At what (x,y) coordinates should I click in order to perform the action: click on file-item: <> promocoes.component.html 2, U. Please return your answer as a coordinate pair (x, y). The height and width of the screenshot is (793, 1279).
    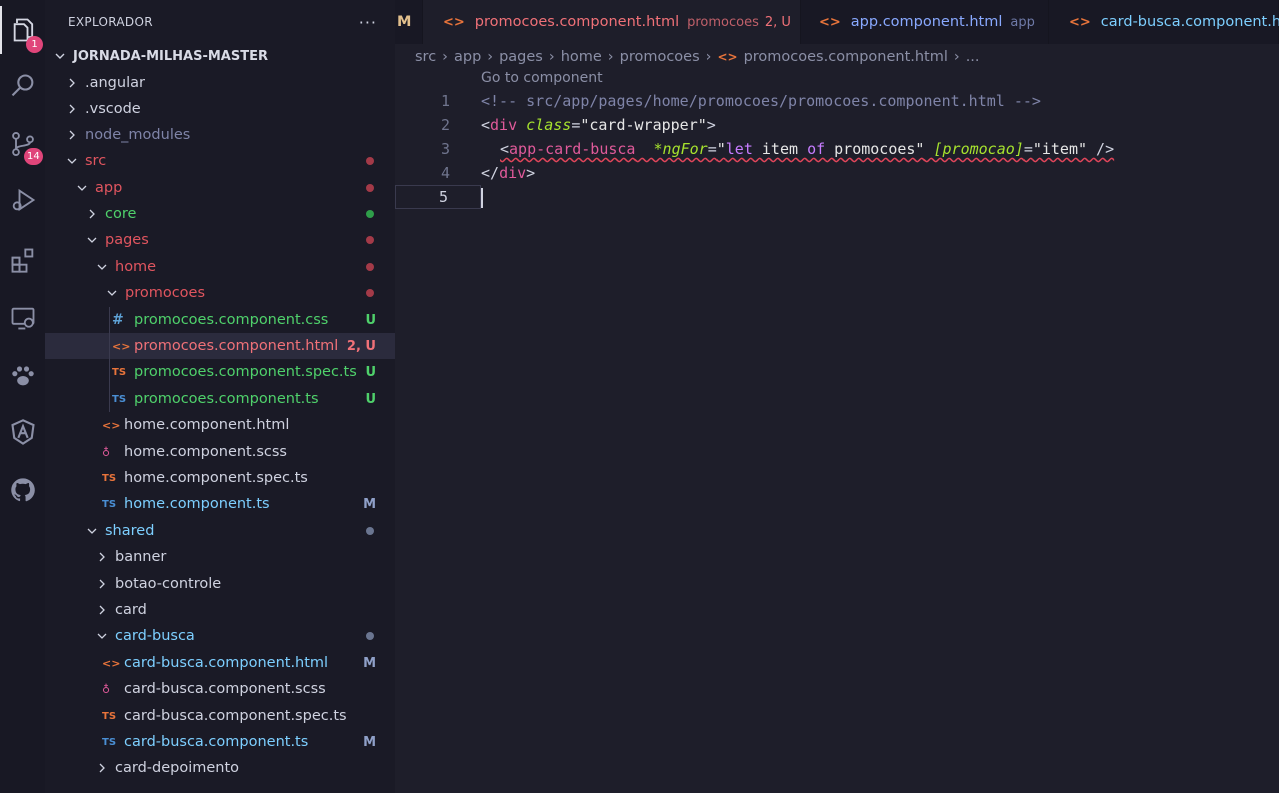
    Looking at the image, I should click on (220, 346).